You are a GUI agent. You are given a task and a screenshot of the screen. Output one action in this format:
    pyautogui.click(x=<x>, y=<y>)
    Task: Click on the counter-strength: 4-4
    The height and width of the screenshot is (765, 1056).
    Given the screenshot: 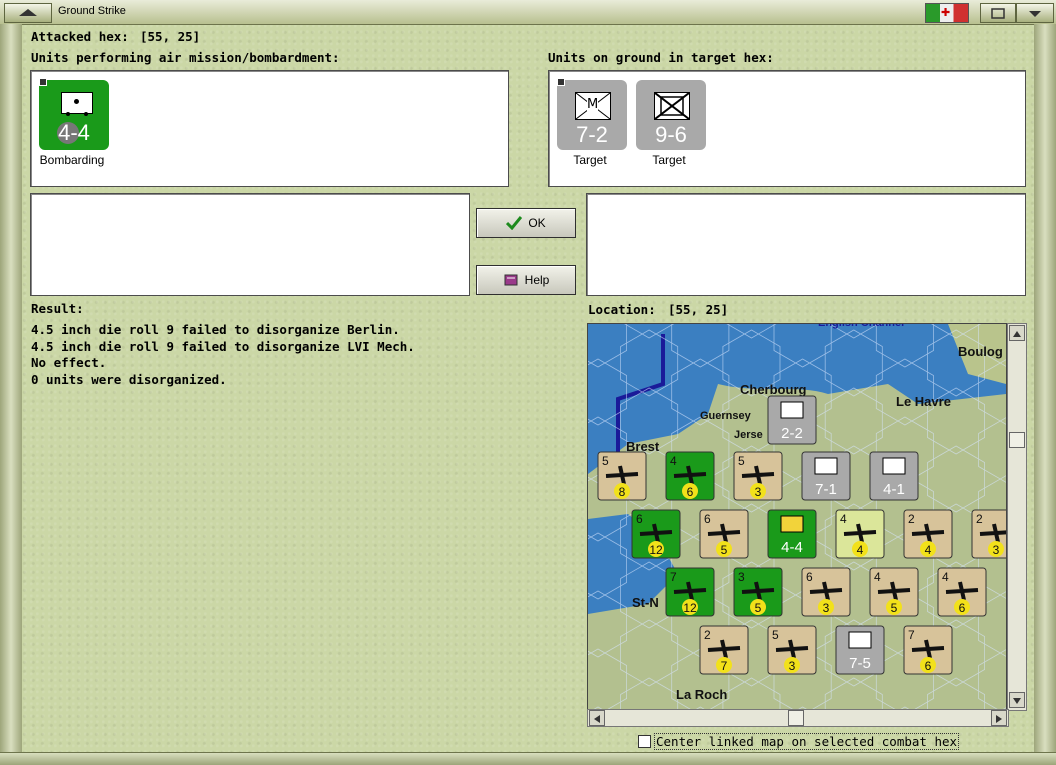 What is the action you would take?
    pyautogui.click(x=792, y=547)
    